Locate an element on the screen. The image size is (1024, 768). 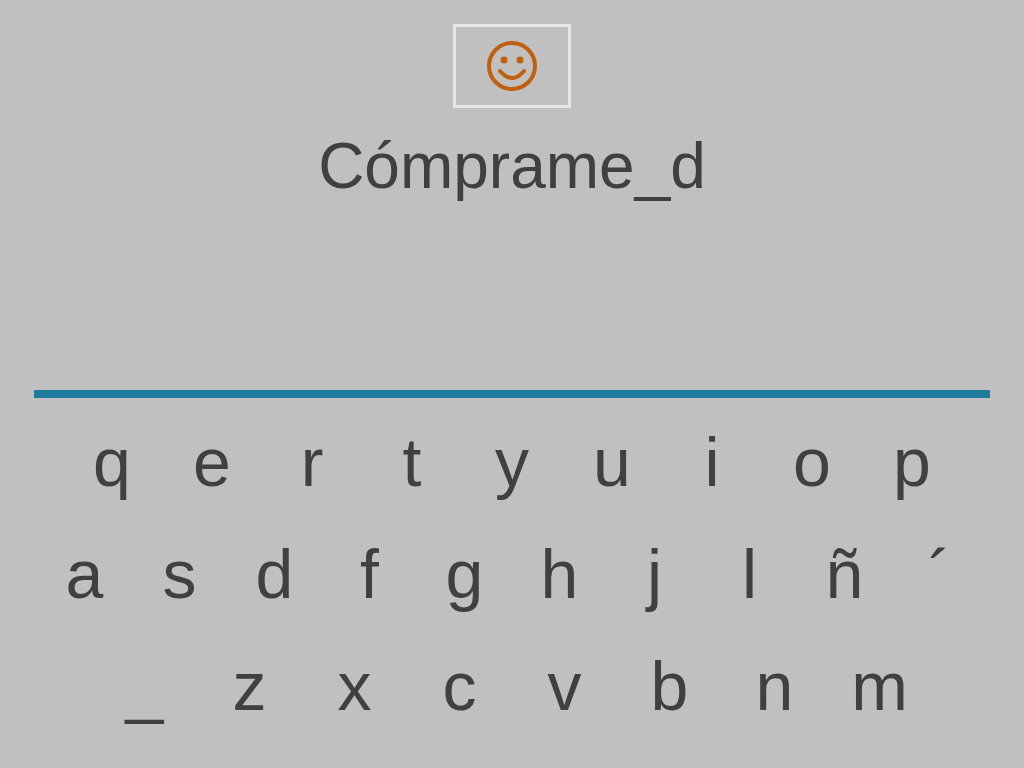
letter-key: h is located at coordinates (559, 574).